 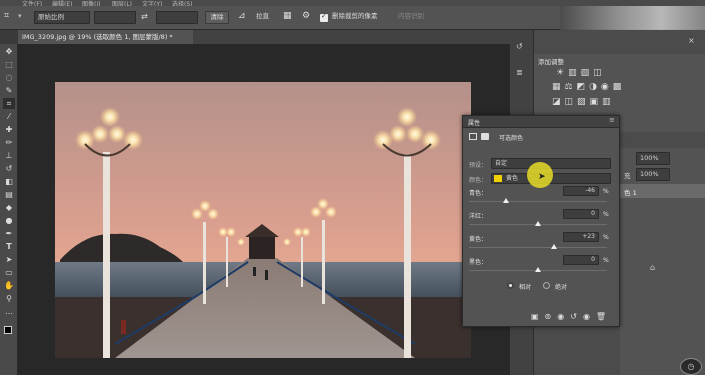 What do you see at coordinates (62, 17) in the screenshot?
I see `ratio-select: 原始比例` at bounding box center [62, 17].